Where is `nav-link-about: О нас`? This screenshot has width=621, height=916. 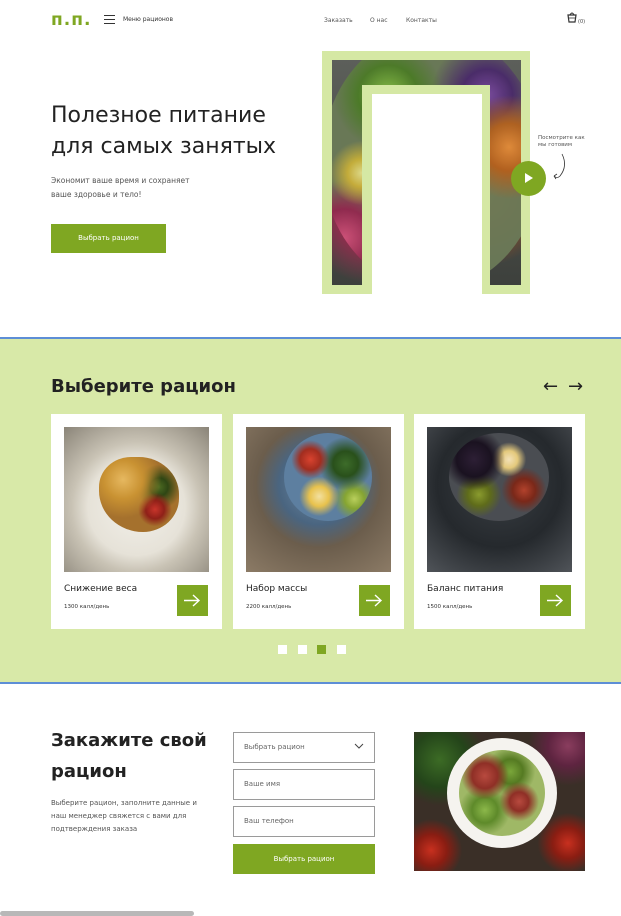 nav-link-about: О нас is located at coordinates (379, 20).